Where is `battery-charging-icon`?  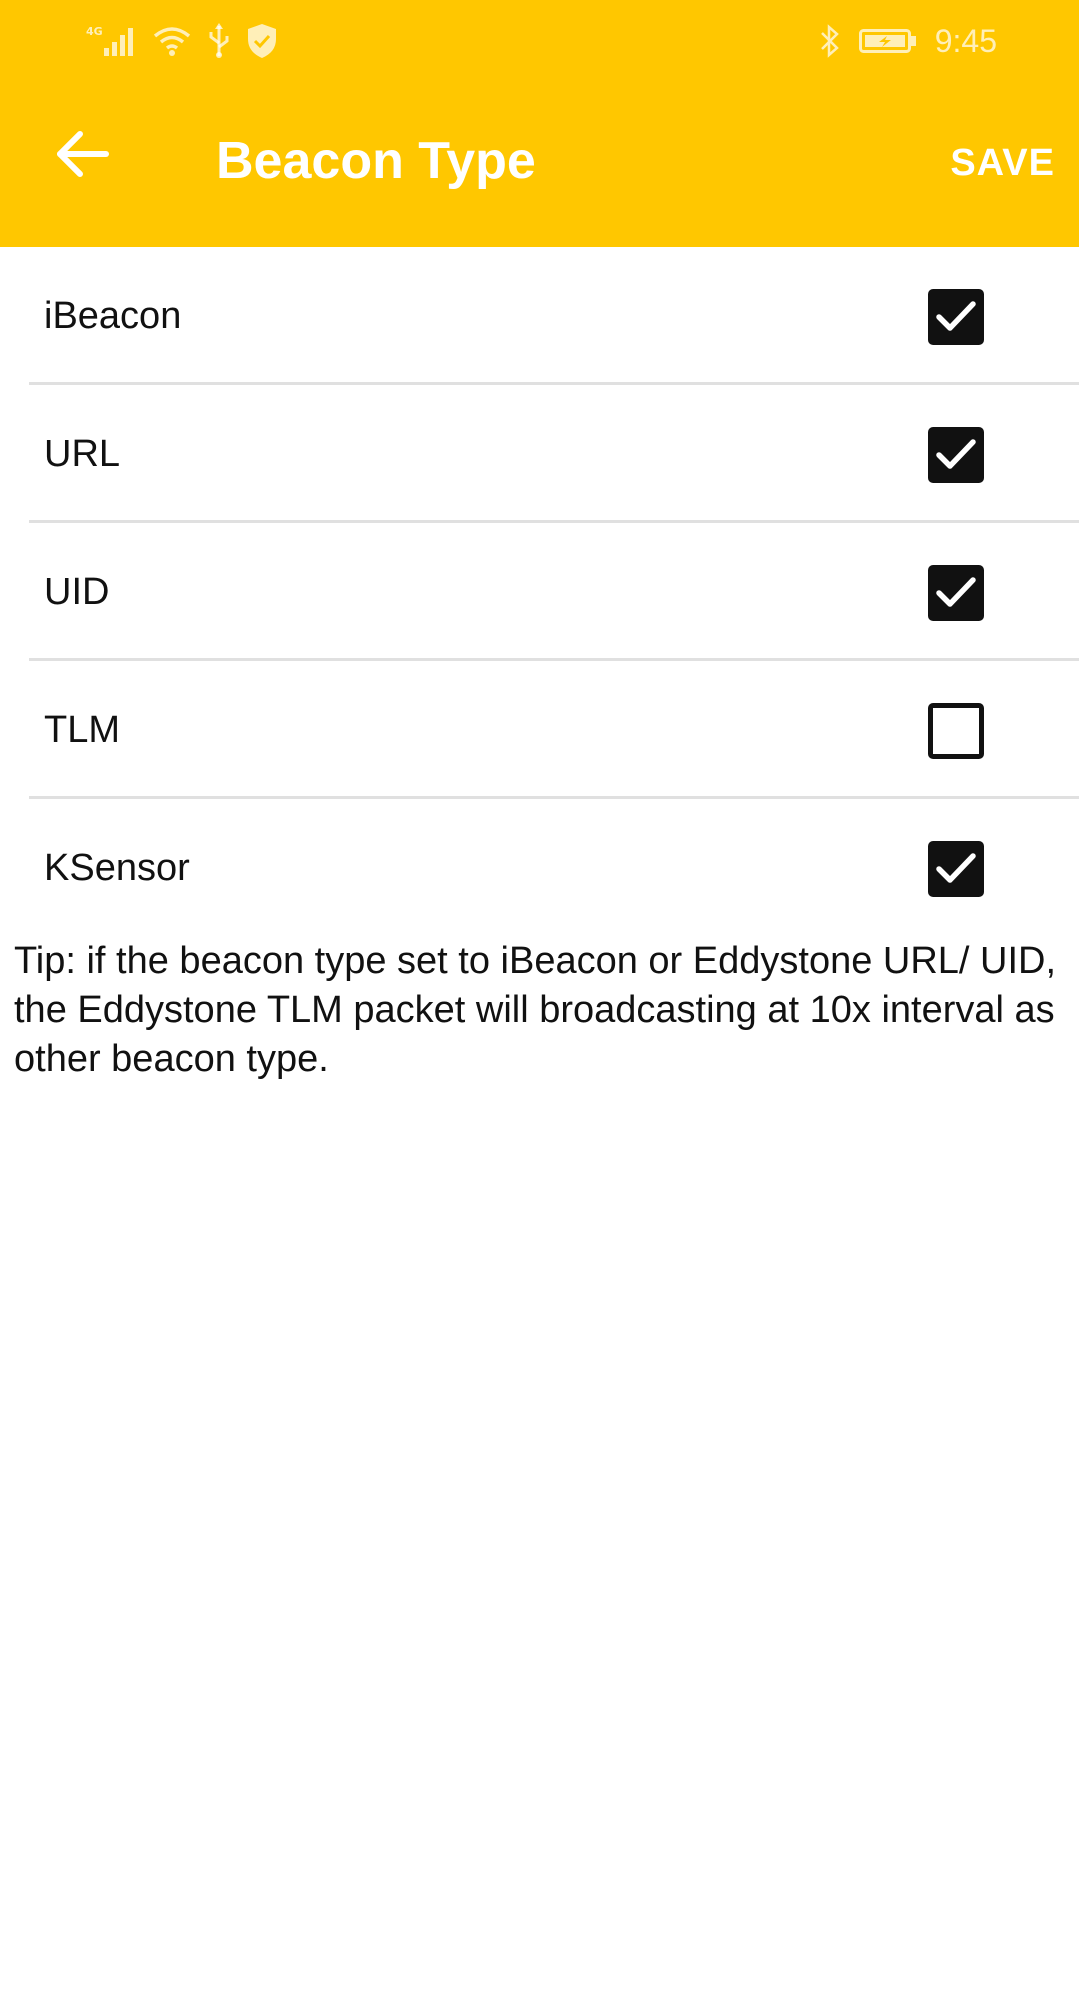
battery-charging-icon is located at coordinates (887, 41).